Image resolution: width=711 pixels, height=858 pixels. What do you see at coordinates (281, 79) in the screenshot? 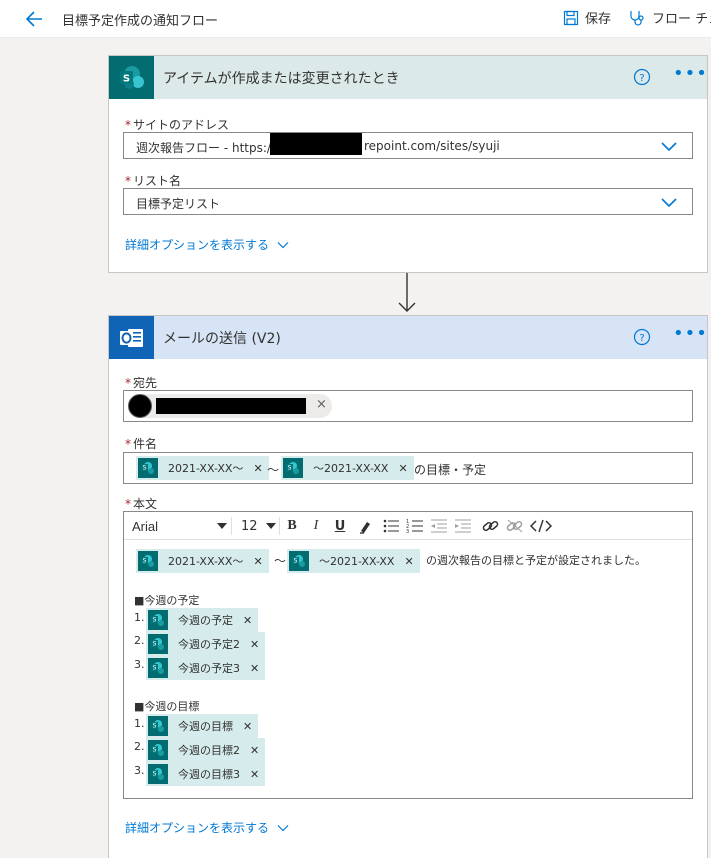
I see `trigger-title: アイテムが作成または変更されたとき` at bounding box center [281, 79].